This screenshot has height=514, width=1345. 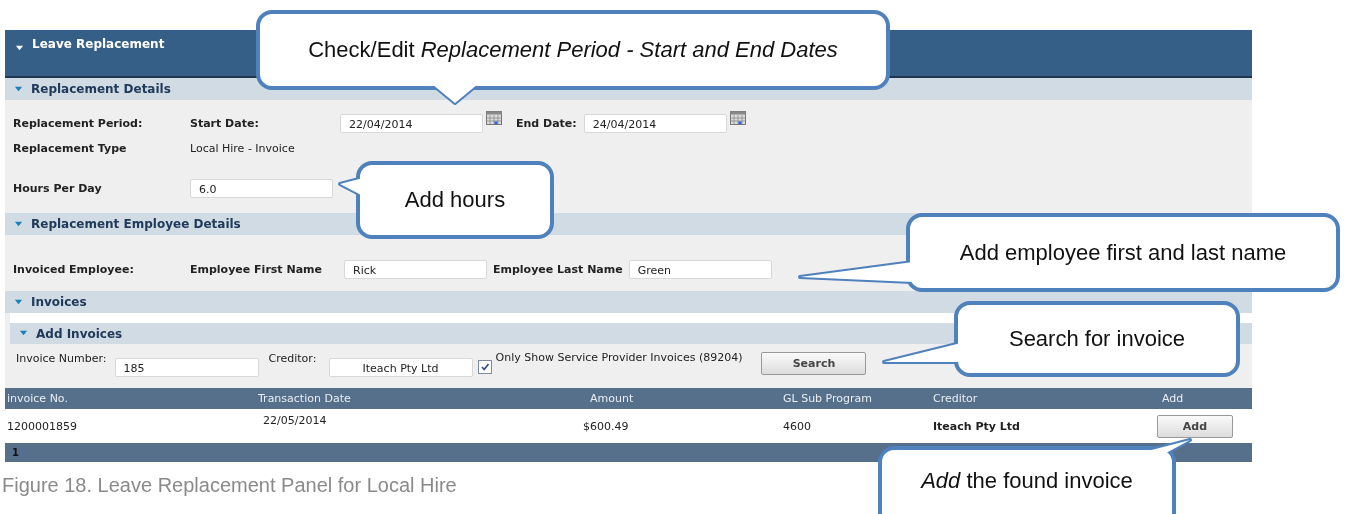 I want to click on column-header: Amount, so click(x=612, y=398).